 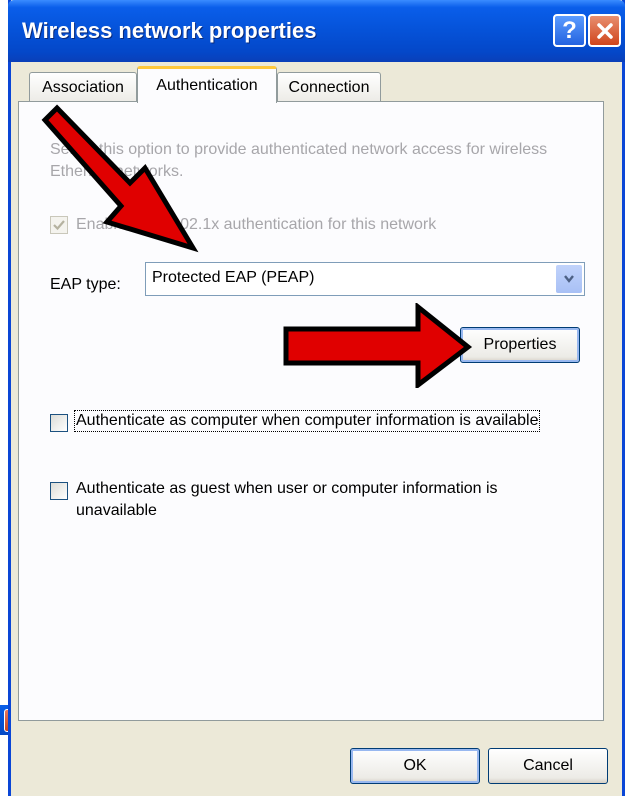 I want to click on help-glyph: ?, so click(x=569, y=30).